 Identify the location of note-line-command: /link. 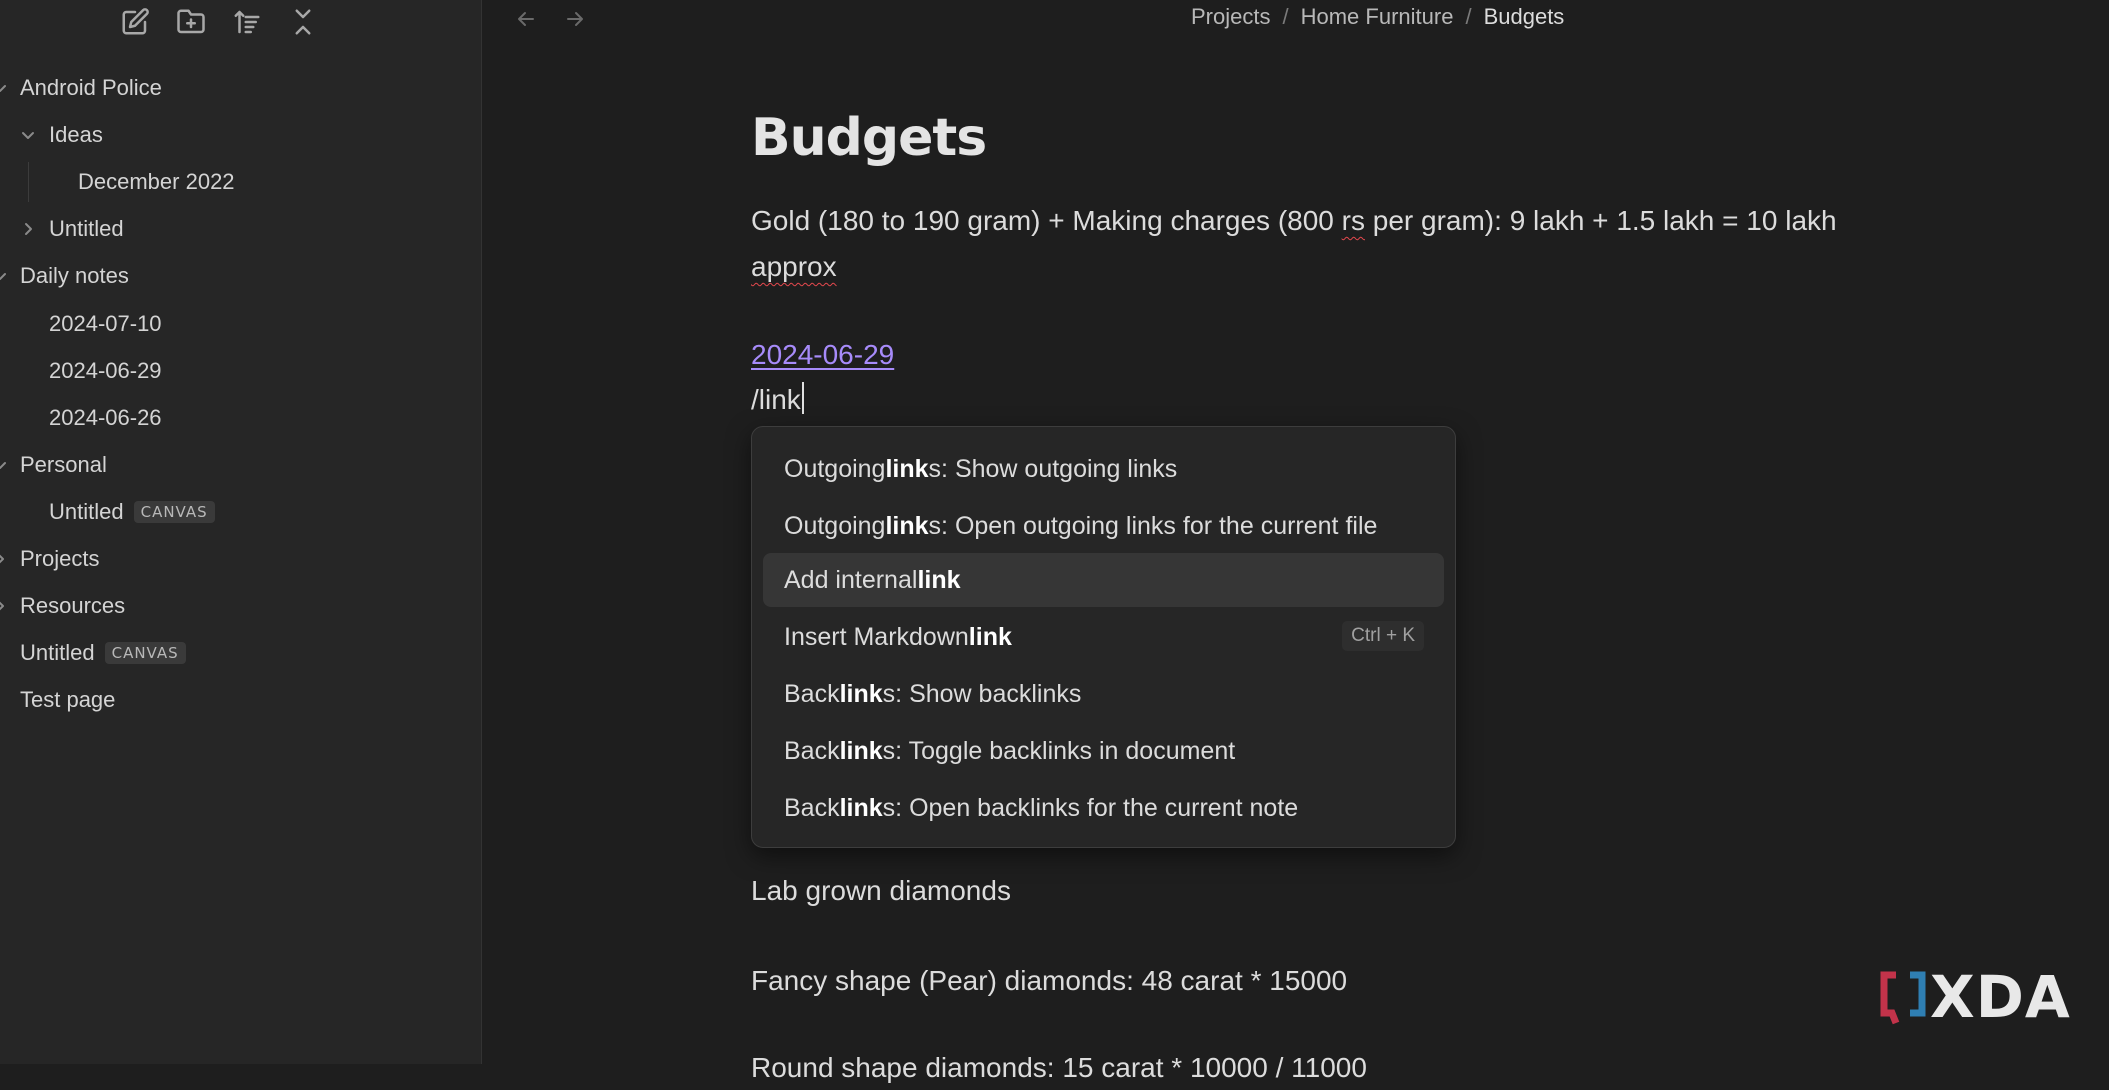
(777, 399).